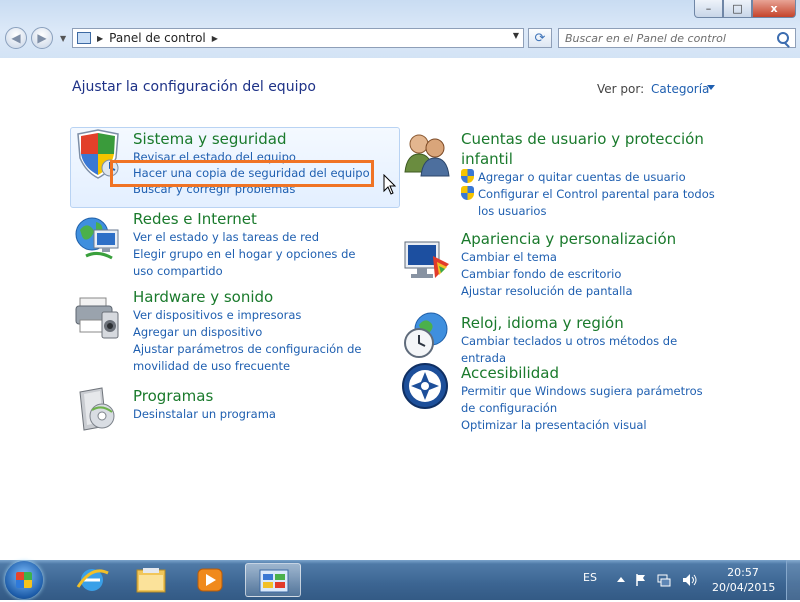 This screenshot has height=602, width=800. What do you see at coordinates (744, 580) in the screenshot?
I see `system-clock: 20:57 20/04/2015` at bounding box center [744, 580].